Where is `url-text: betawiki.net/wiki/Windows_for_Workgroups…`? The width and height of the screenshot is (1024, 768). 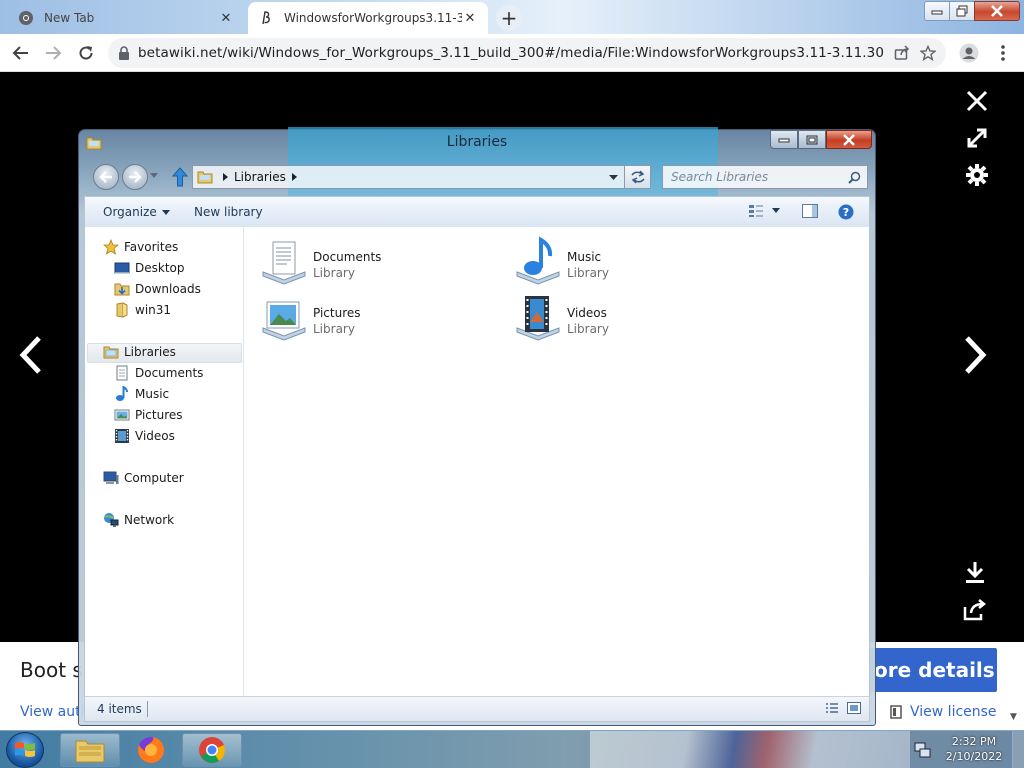
url-text: betawiki.net/wiki/Windows_for_Workgroups… is located at coordinates (511, 53).